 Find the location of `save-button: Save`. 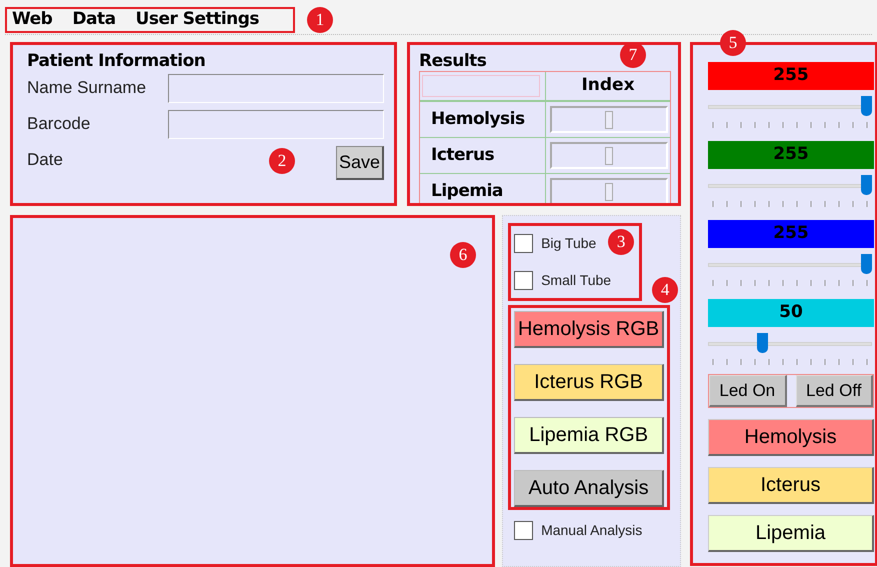

save-button: Save is located at coordinates (360, 163).